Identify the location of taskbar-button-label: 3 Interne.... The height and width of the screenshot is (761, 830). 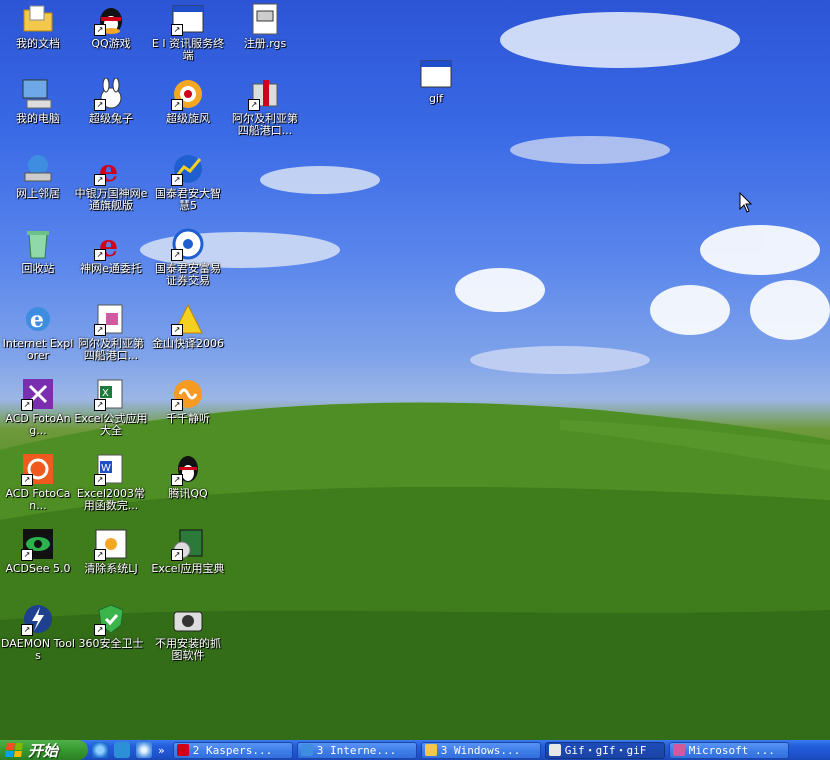
(356, 750).